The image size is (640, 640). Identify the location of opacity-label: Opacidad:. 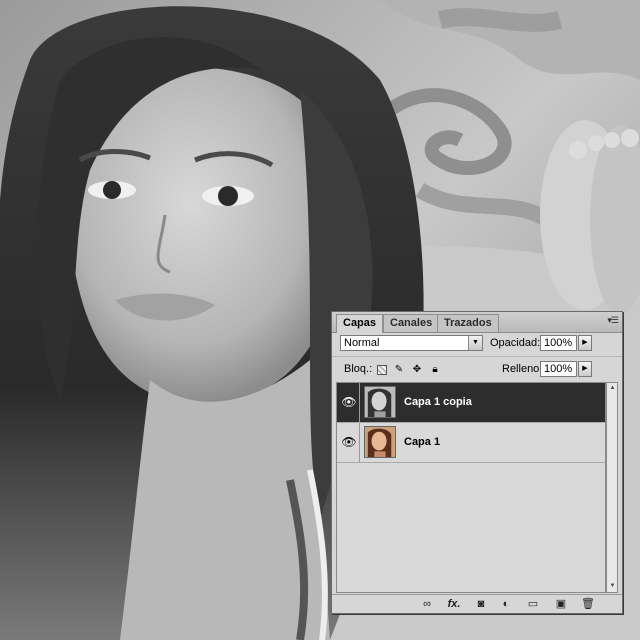
(515, 343).